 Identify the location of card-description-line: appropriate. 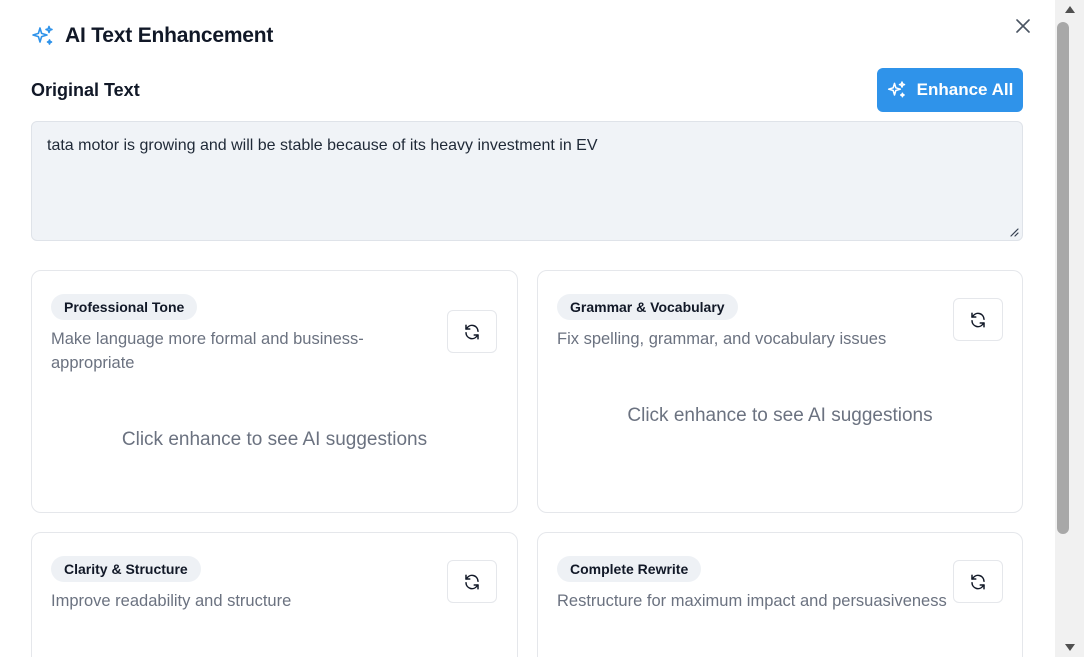
(93, 363).